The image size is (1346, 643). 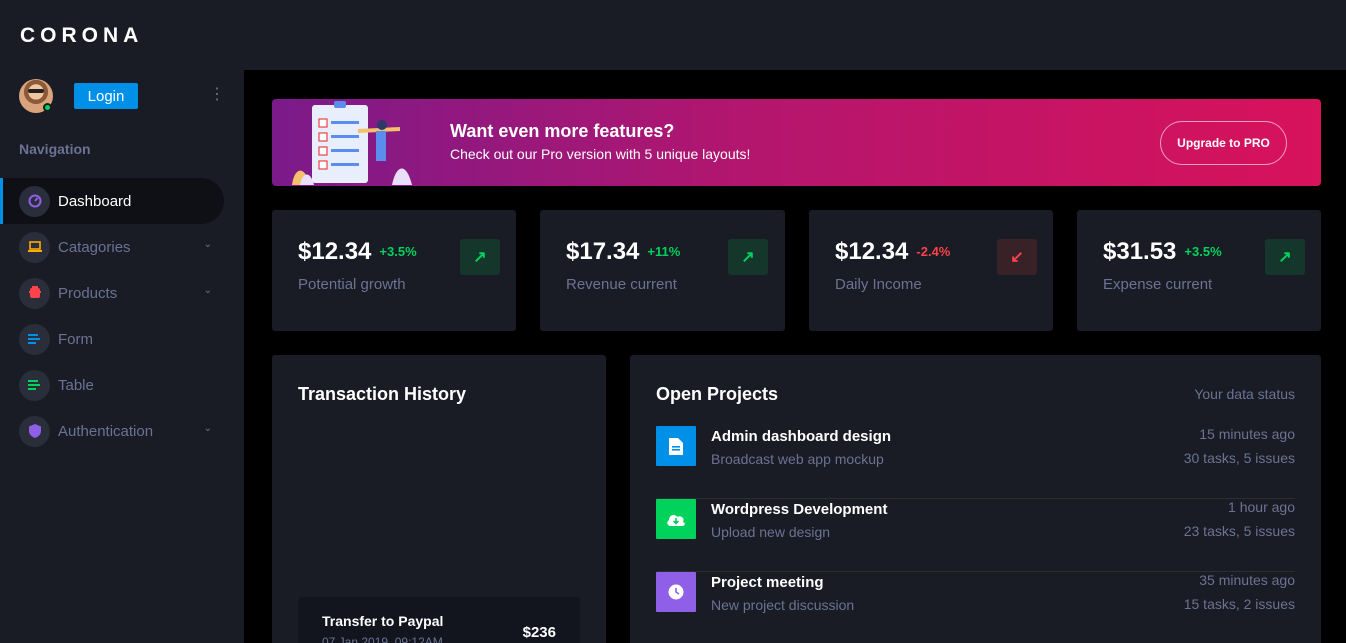 What do you see at coordinates (676, 446) in the screenshot?
I see `file-icon` at bounding box center [676, 446].